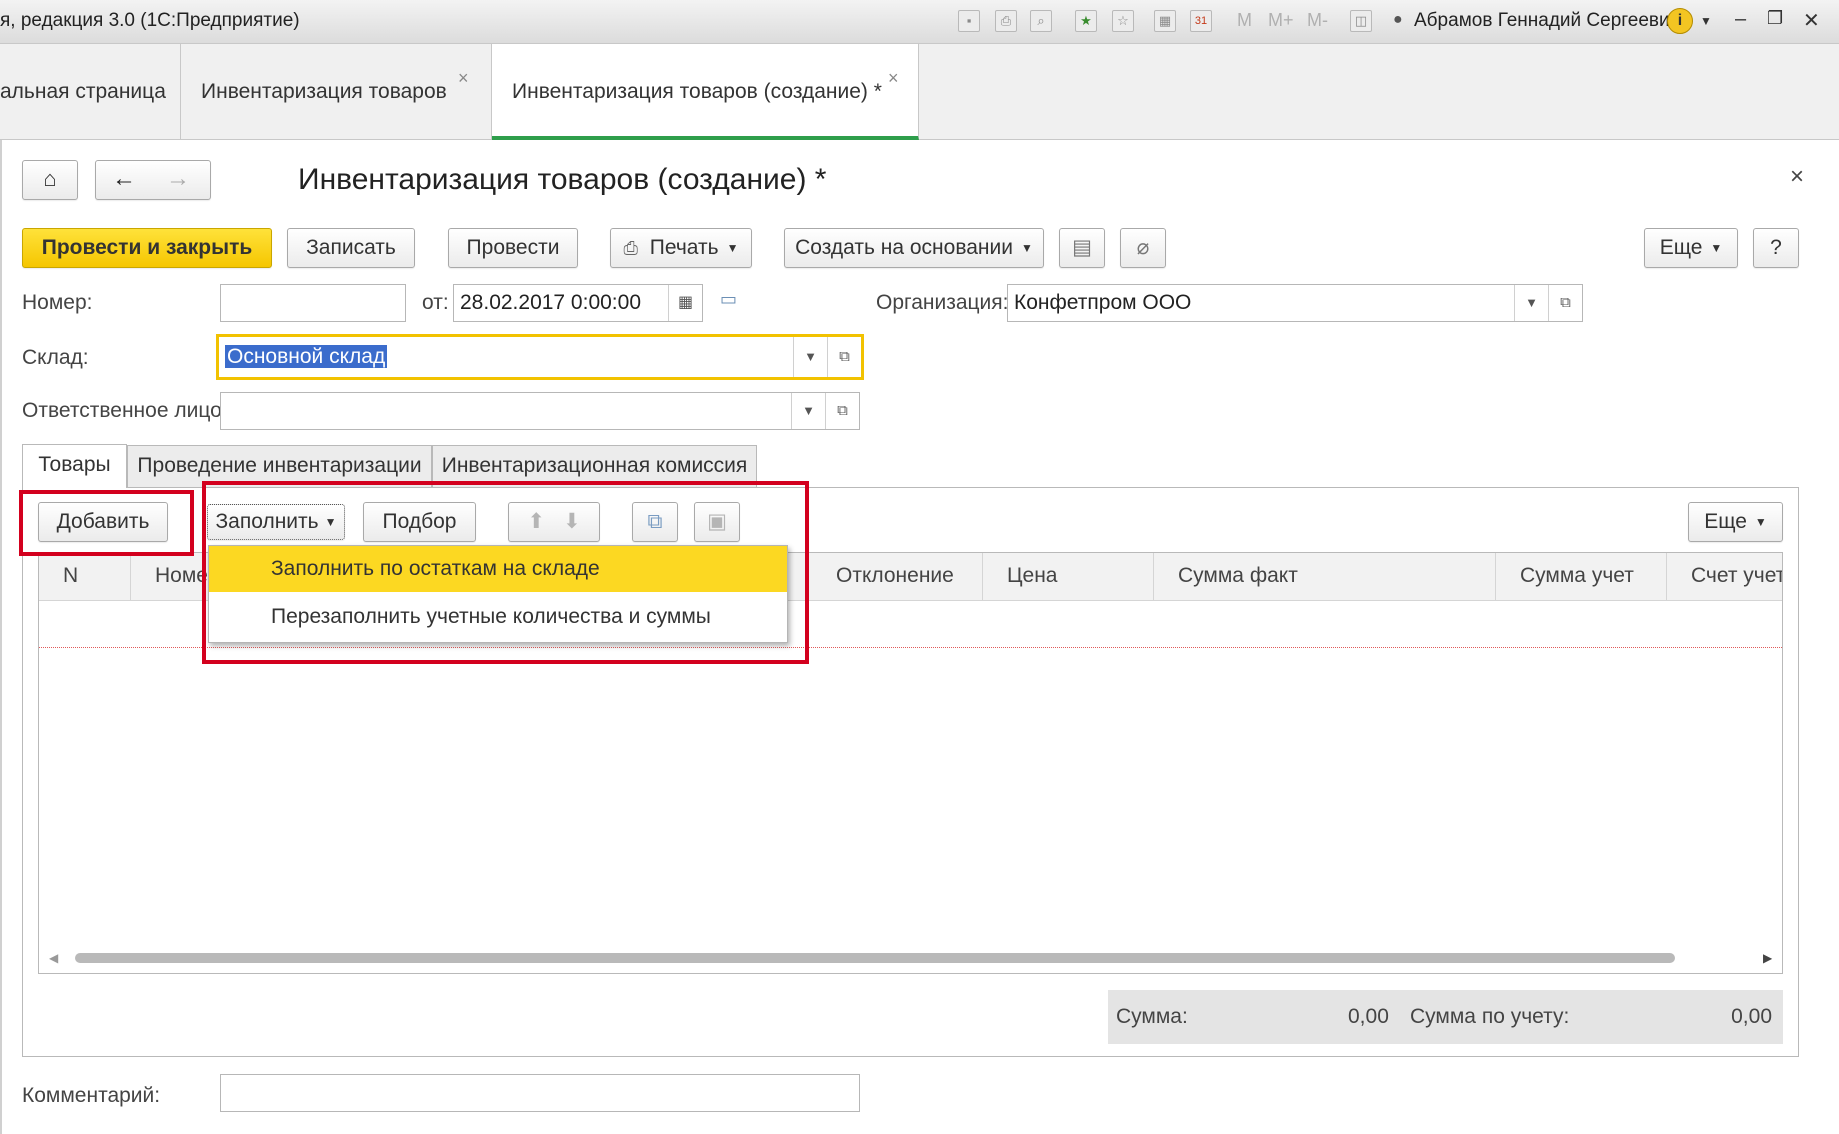 This screenshot has width=1839, height=1134. Describe the element at coordinates (1681, 247) in the screenshot. I see `more-label: Еще` at that location.